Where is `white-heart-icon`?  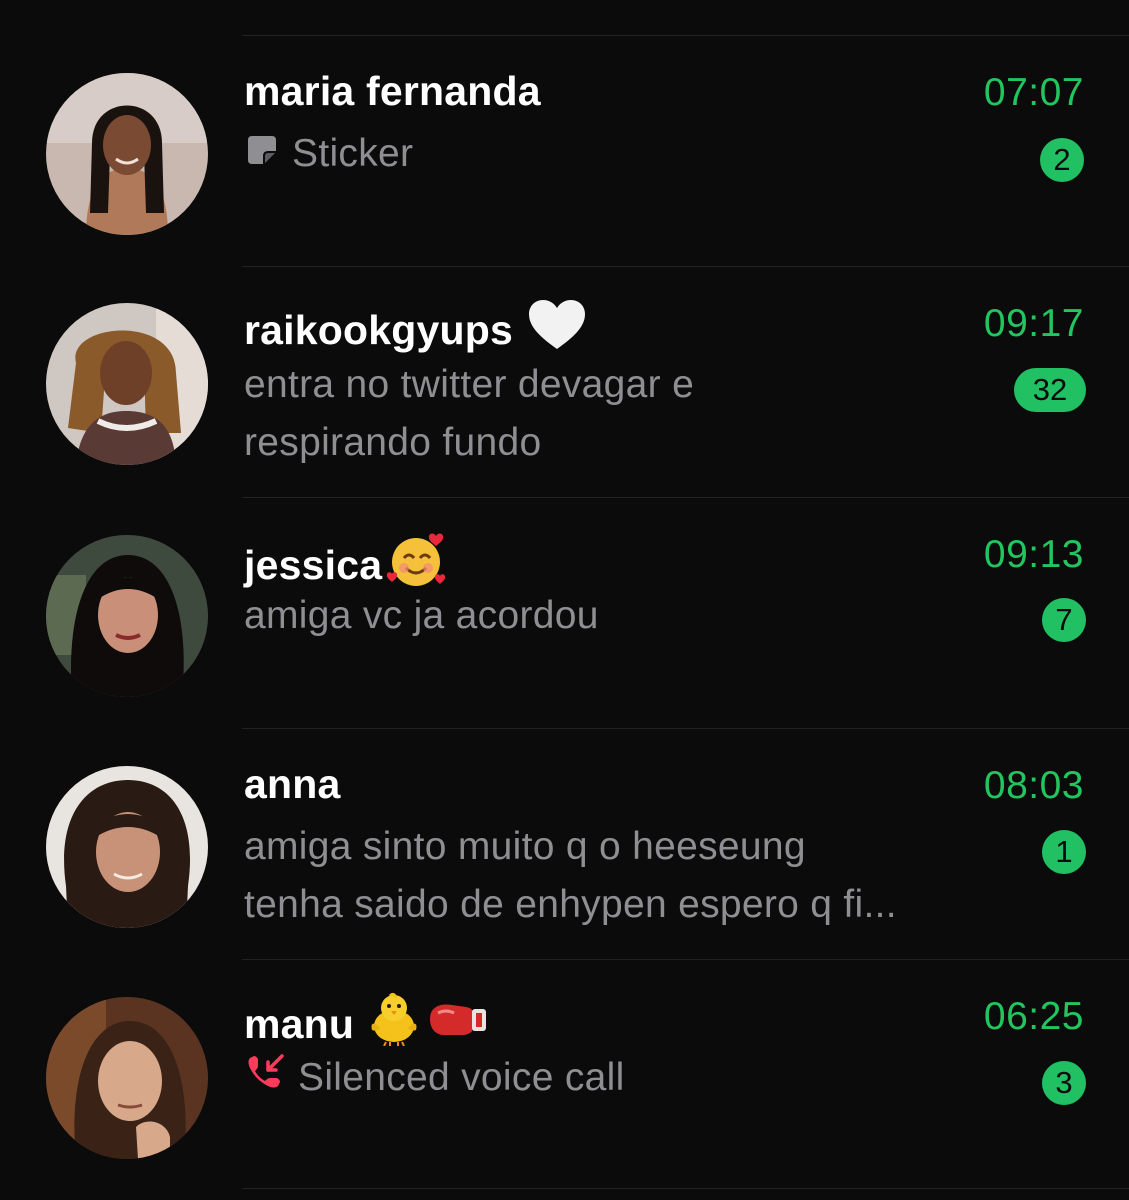
white-heart-icon is located at coordinates (557, 330).